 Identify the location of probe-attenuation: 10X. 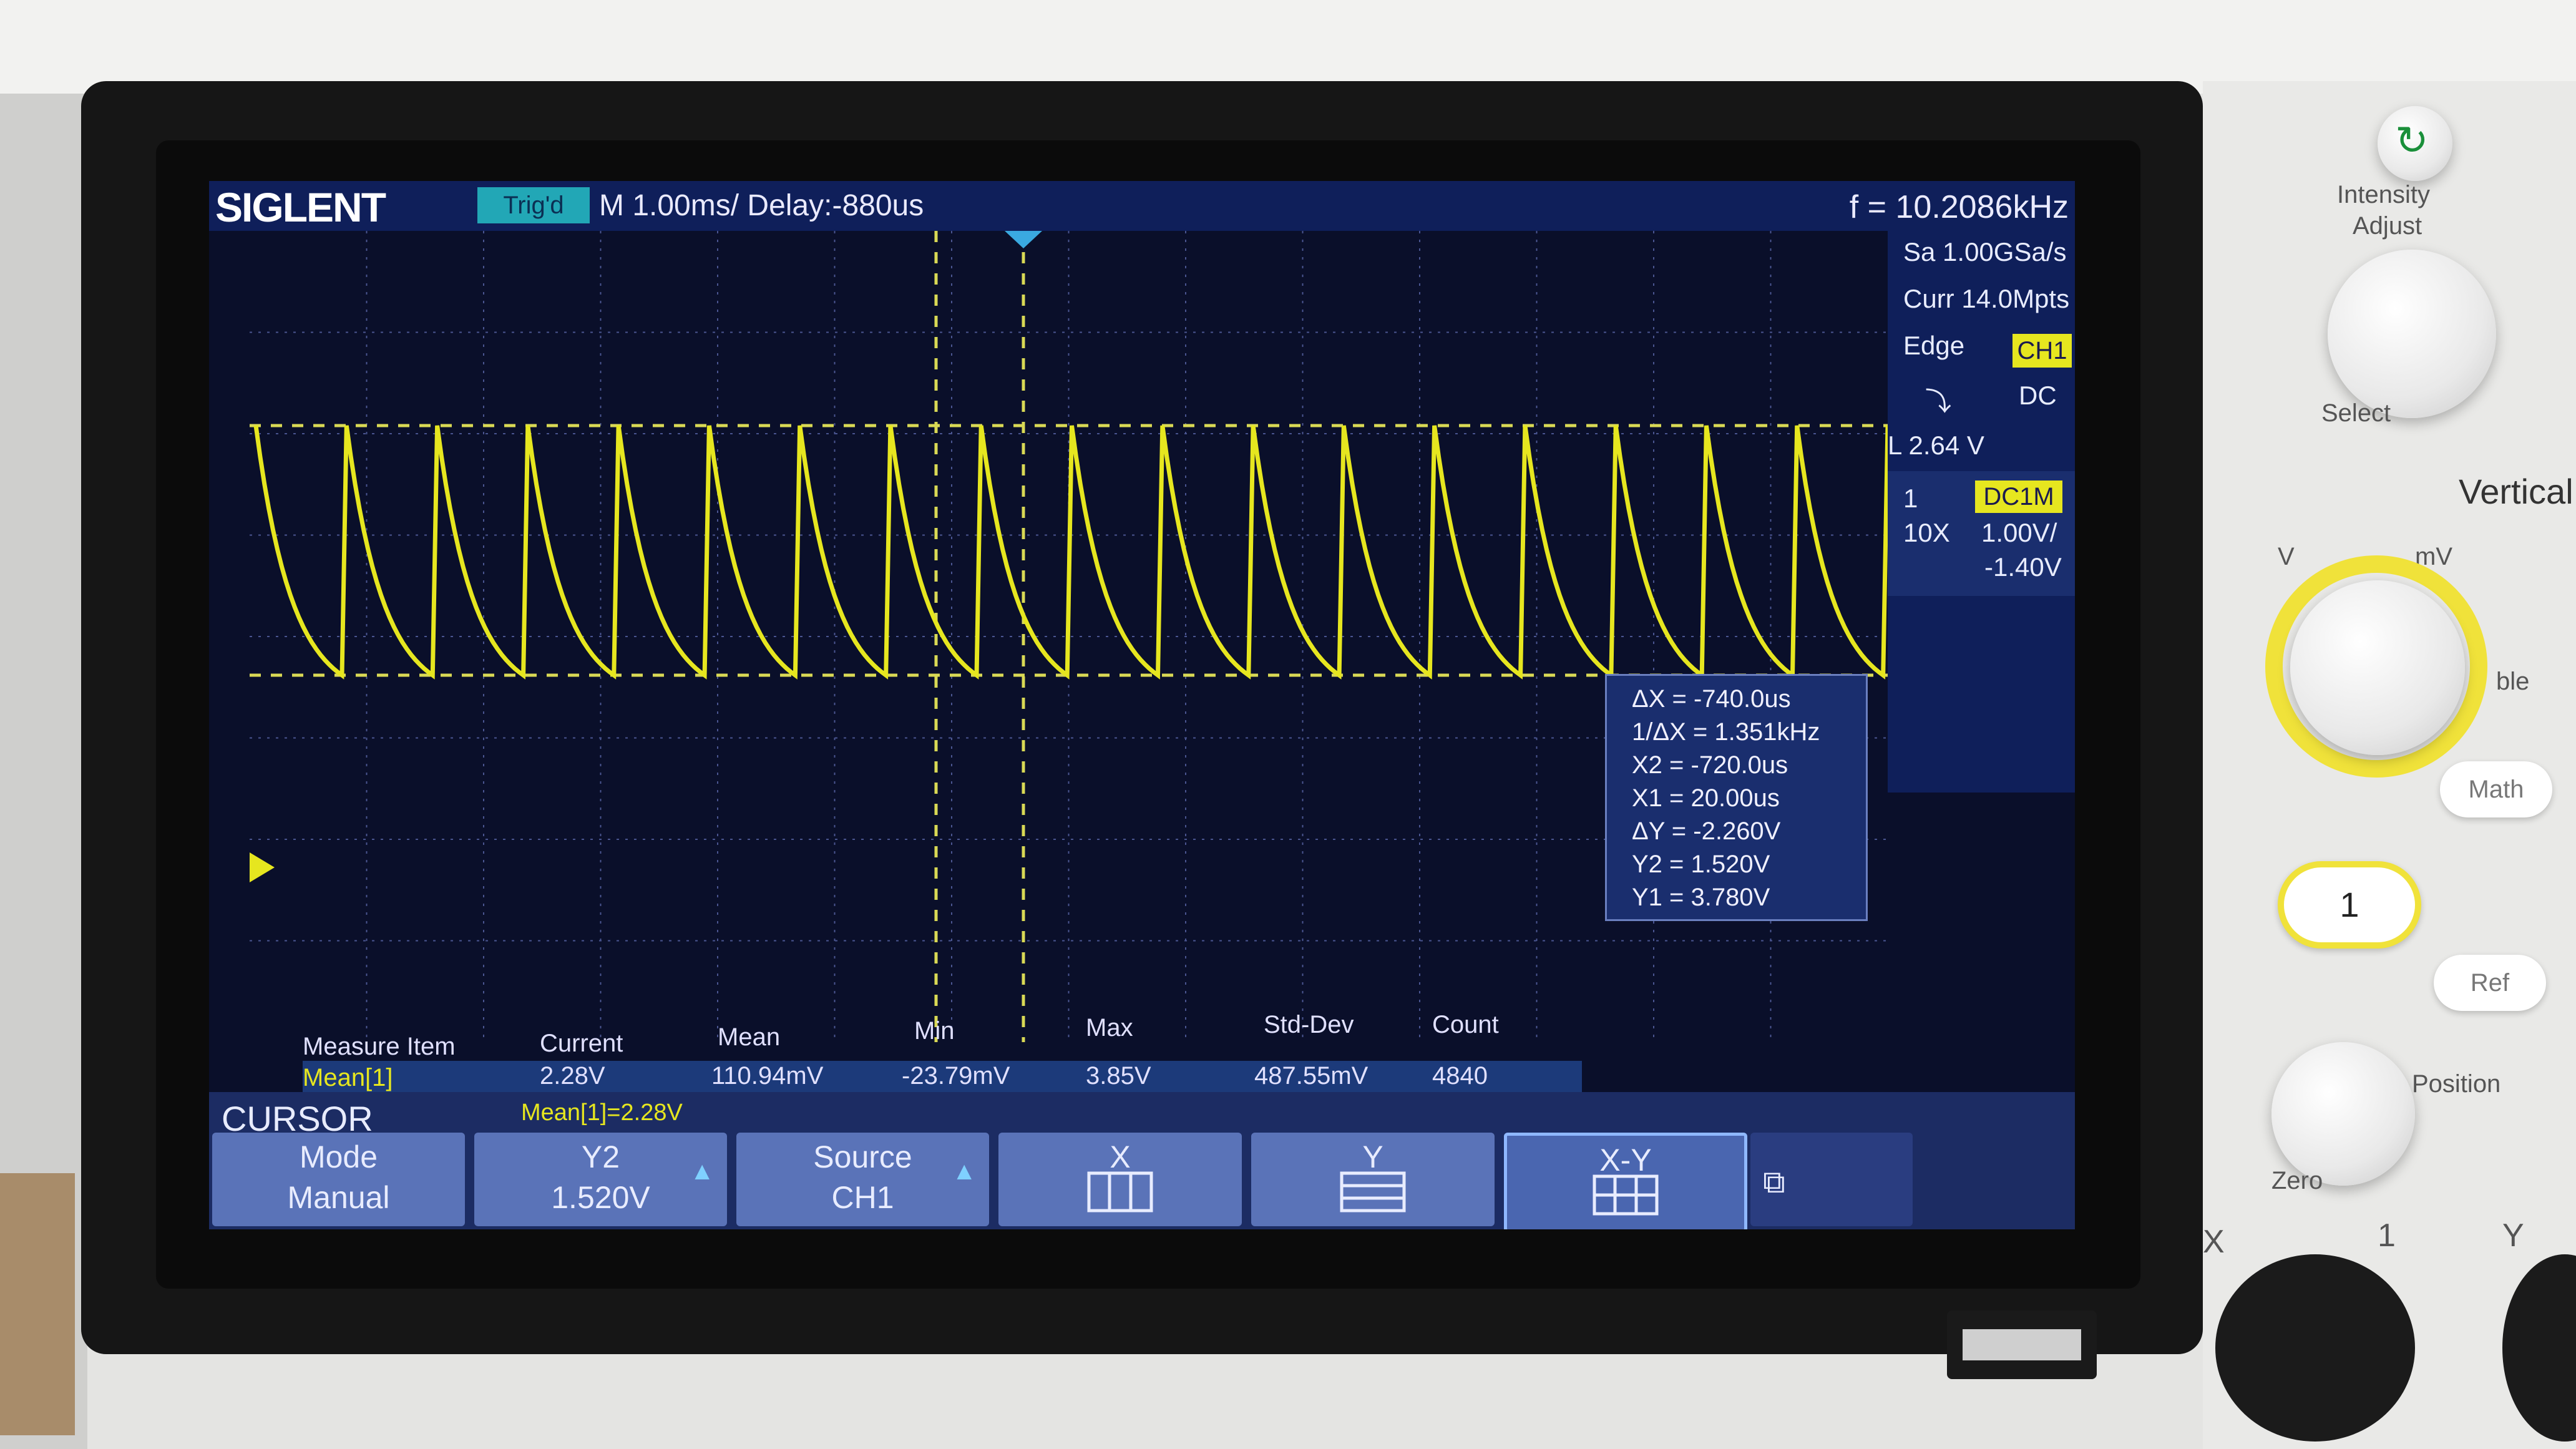
(1926, 532).